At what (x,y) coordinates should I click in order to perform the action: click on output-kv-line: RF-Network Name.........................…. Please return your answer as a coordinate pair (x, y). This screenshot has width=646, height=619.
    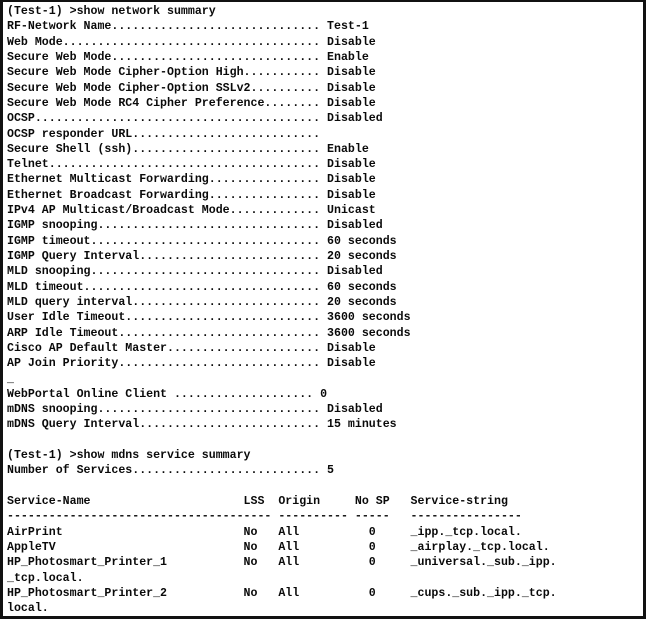
    Looking at the image, I should click on (188, 27).